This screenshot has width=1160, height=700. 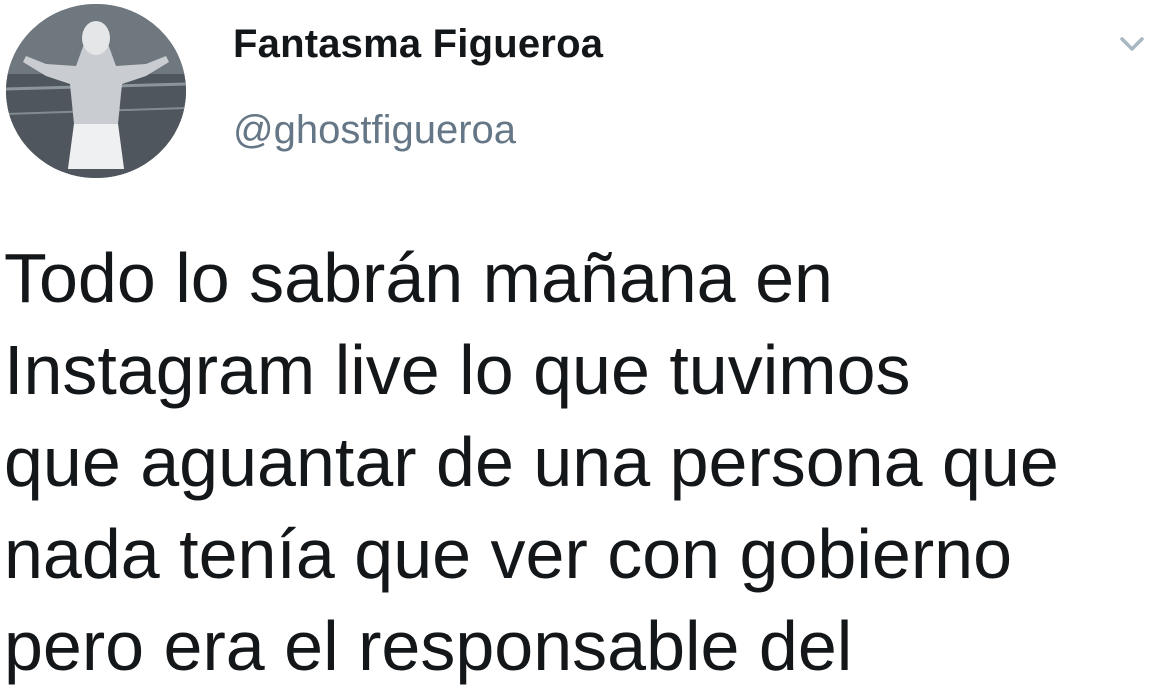 I want to click on tweet-text-line: pero era el responsable del, so click(x=428, y=646).